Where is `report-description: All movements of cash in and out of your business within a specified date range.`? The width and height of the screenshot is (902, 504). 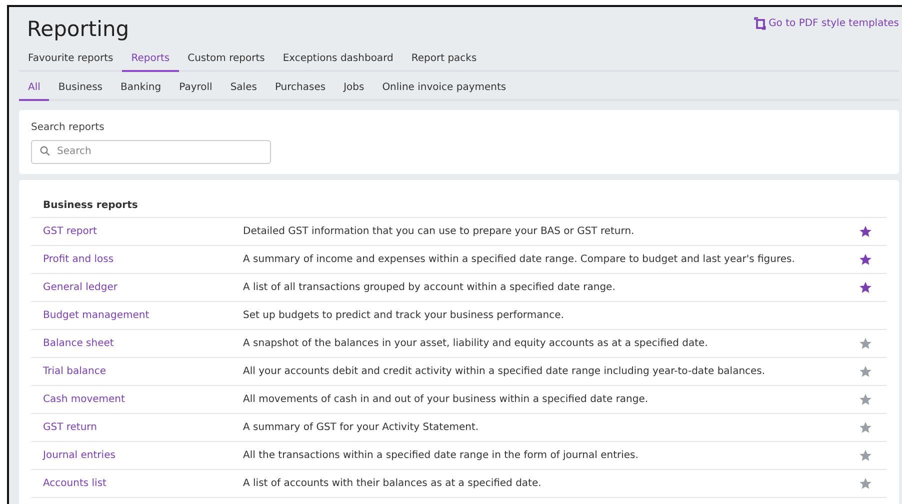 report-description: All movements of cash in and out of your business within a specified date range. is located at coordinates (446, 399).